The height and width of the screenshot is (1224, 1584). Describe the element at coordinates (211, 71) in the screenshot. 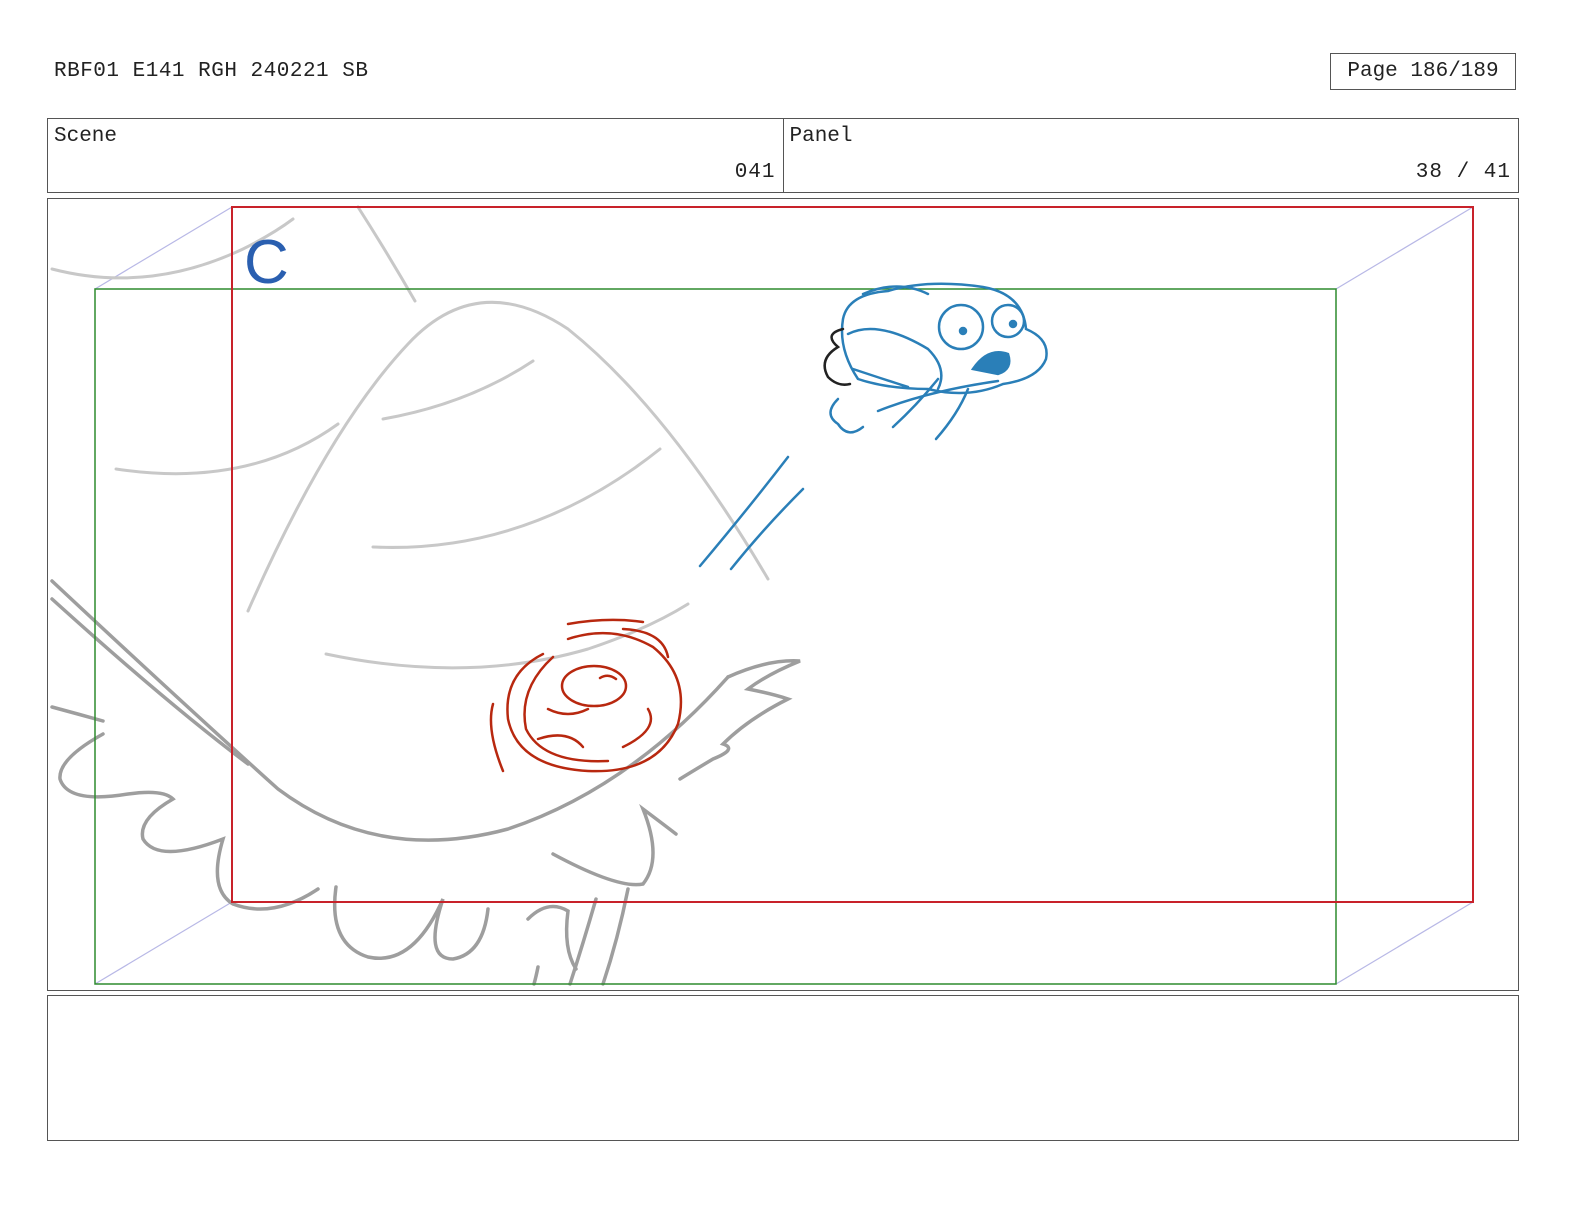

I see `document-title: RBF01 E141 RGH 240221 SB` at that location.